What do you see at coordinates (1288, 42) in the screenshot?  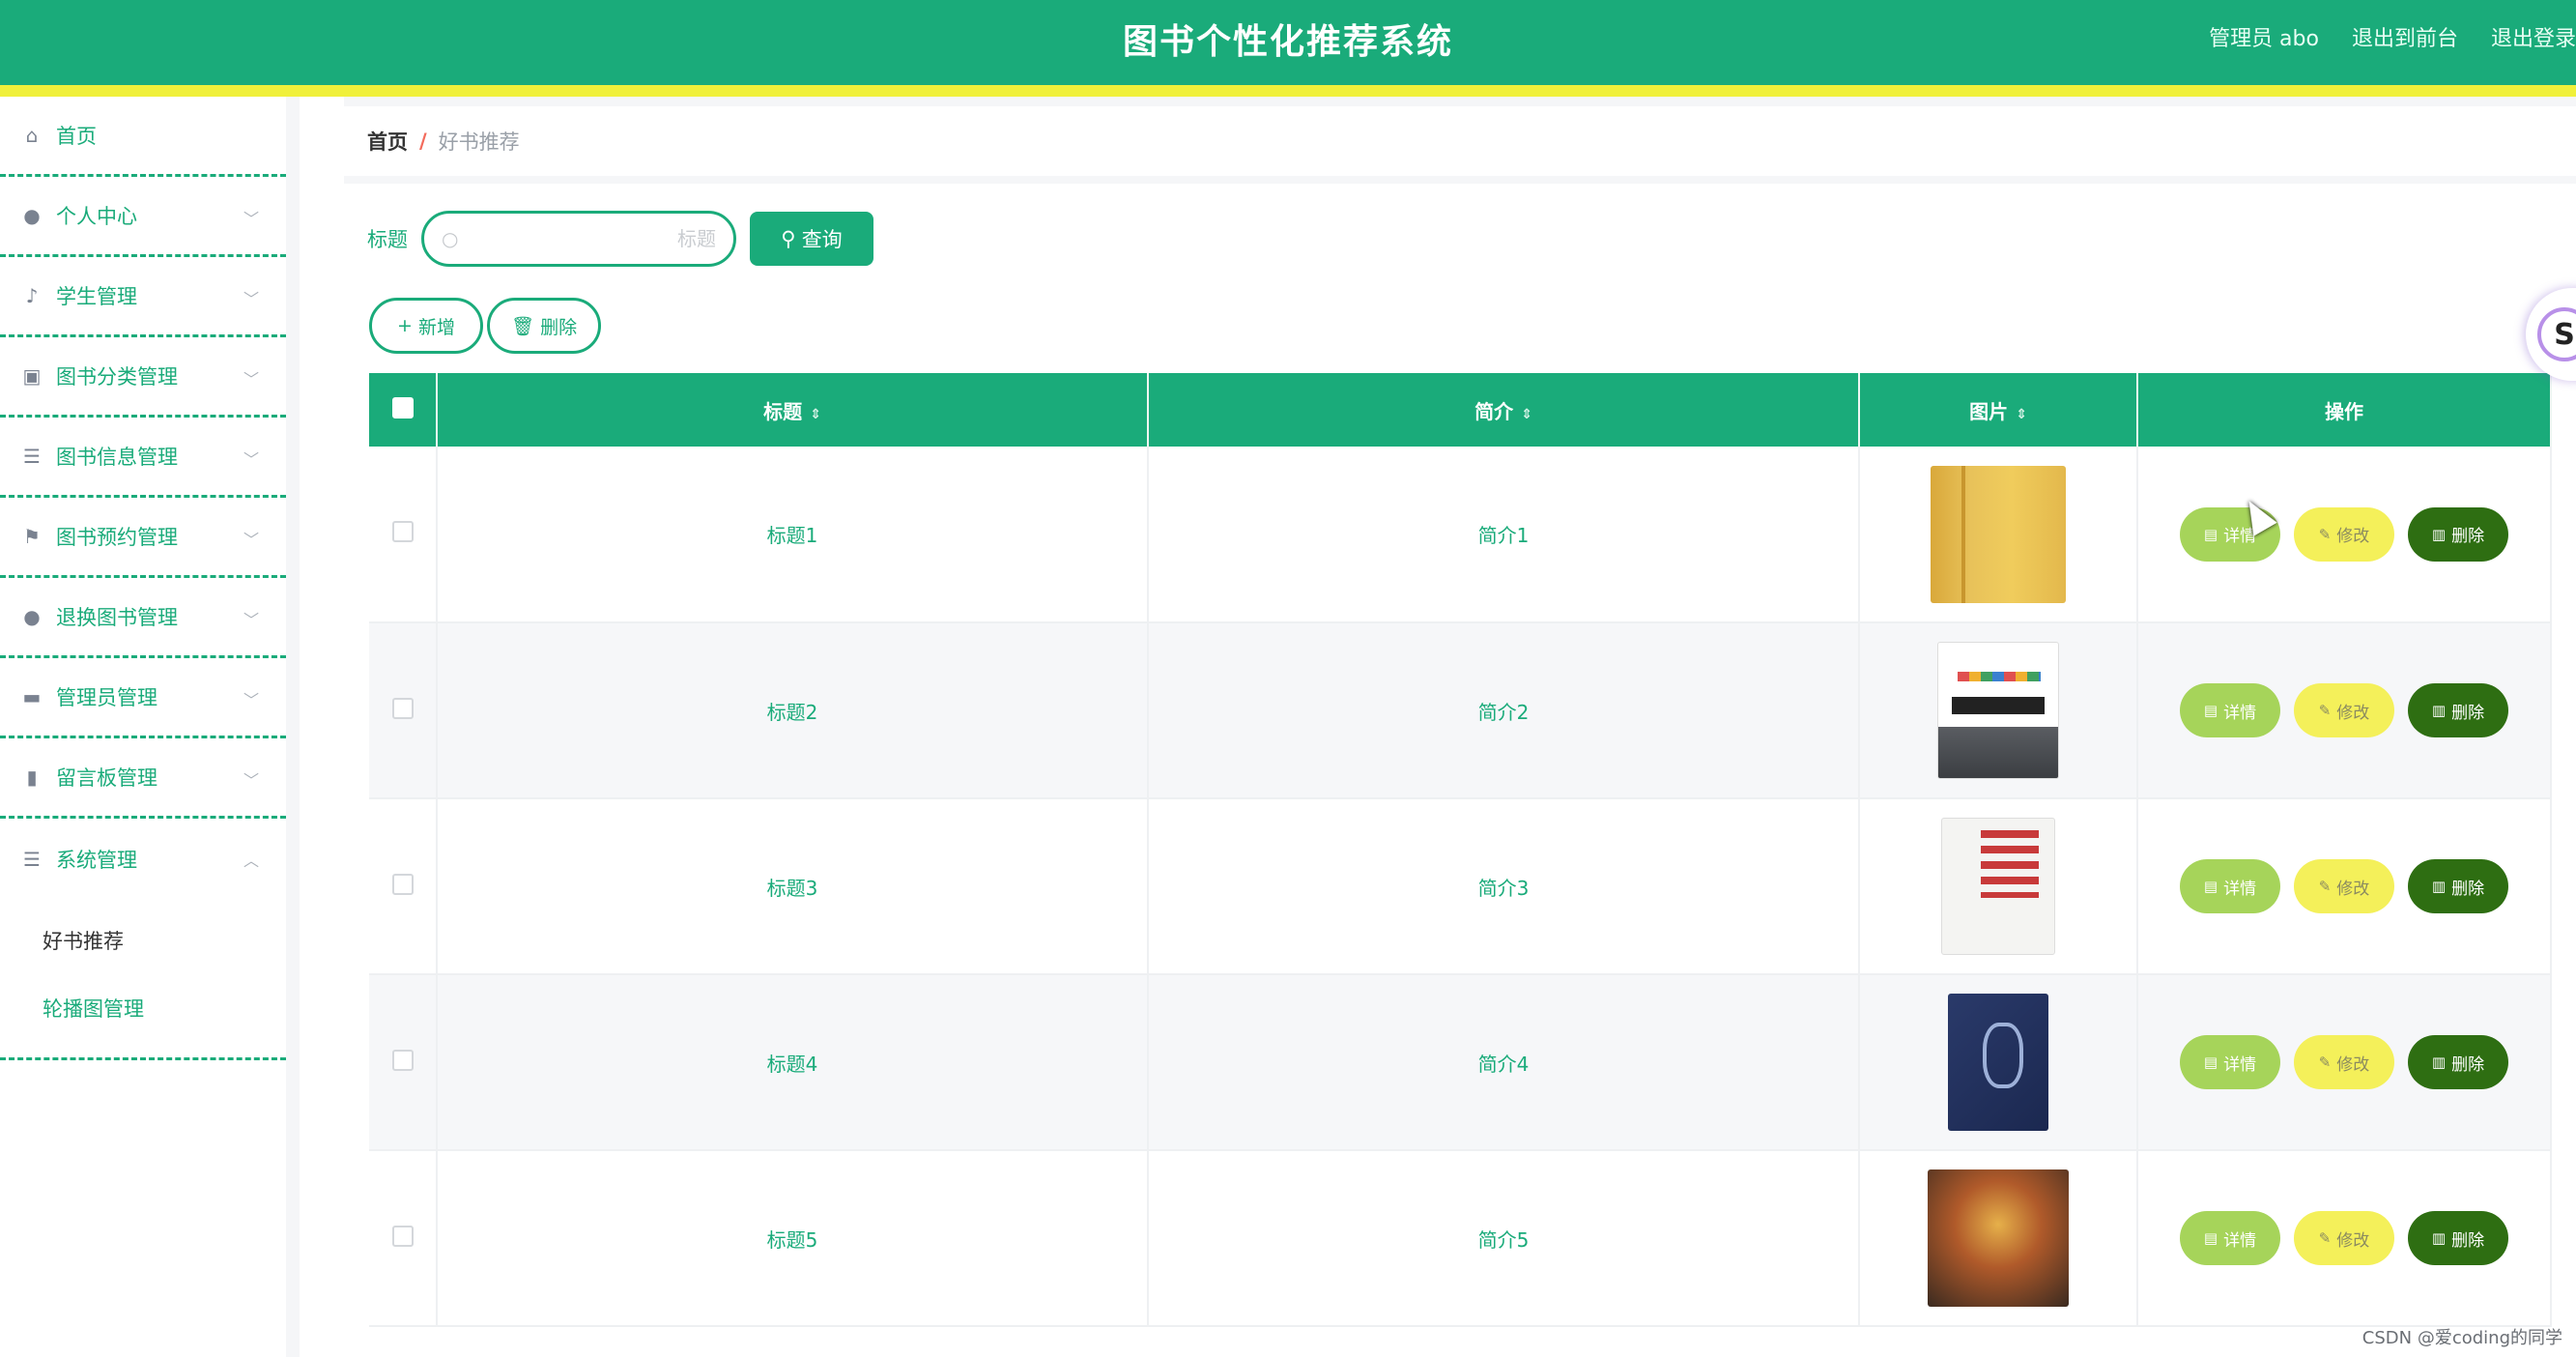 I see `app-title: 图书个性化推荐系统` at bounding box center [1288, 42].